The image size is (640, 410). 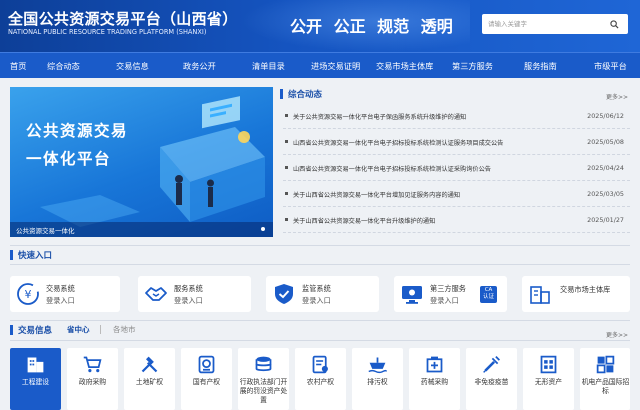 I want to click on news-item: 关于山西省公共资源交易一体化平台增加见证服务内容的通知 2025/03/05, so click(x=456, y=194).